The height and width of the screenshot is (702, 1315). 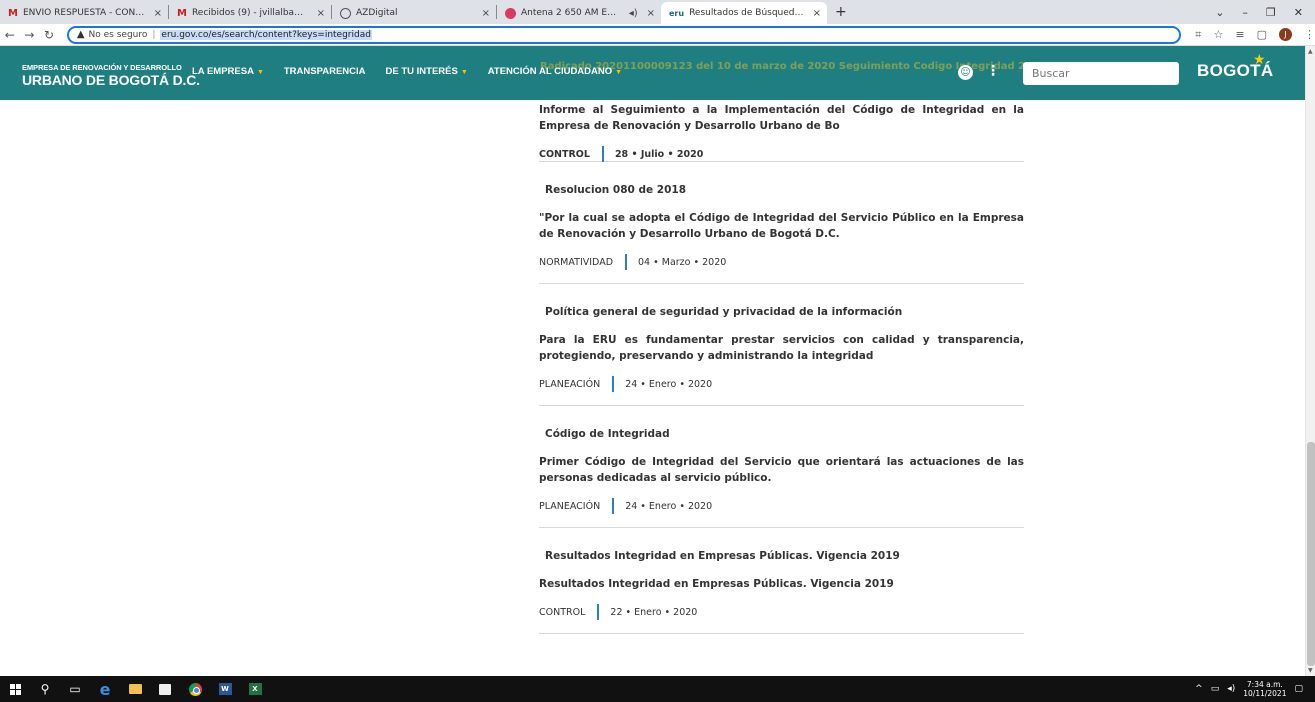 I want to click on reading-list-icon: ≡, so click(x=1239, y=34).